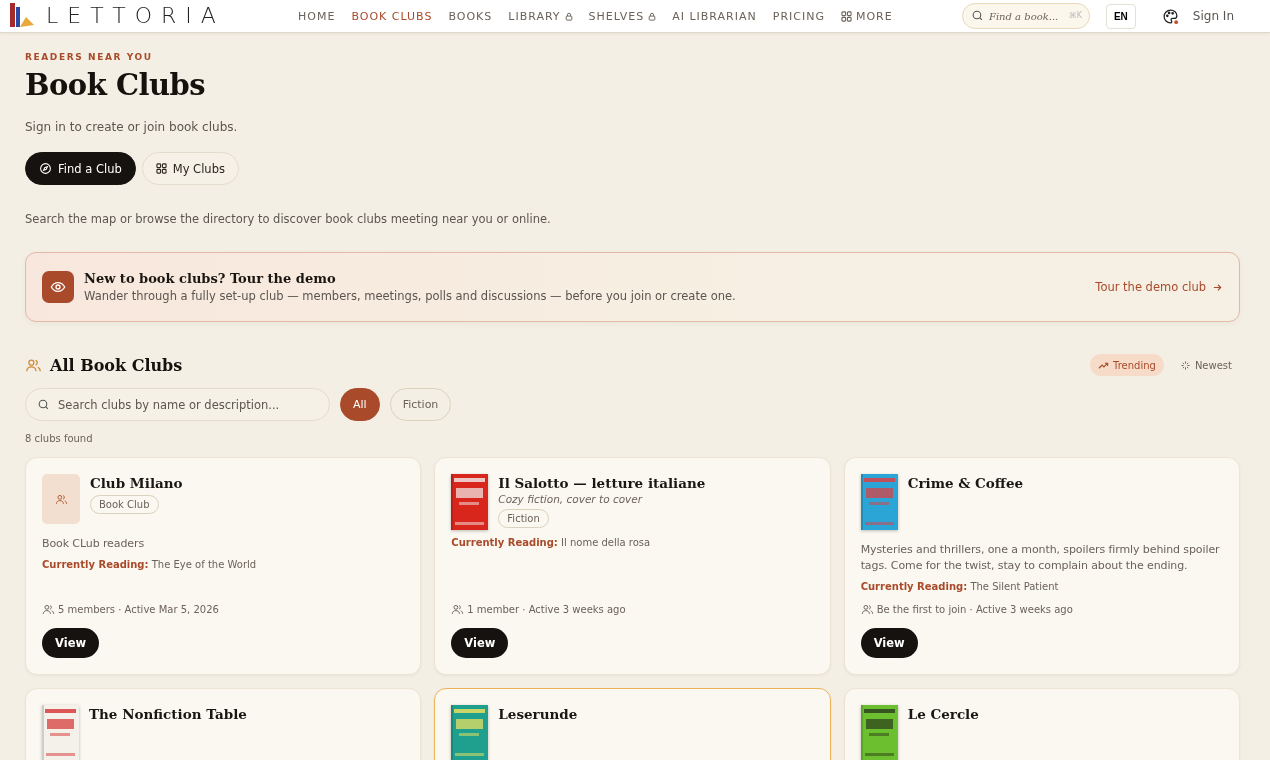  Describe the element at coordinates (80, 168) in the screenshot. I see `tab: Find a Club` at that location.